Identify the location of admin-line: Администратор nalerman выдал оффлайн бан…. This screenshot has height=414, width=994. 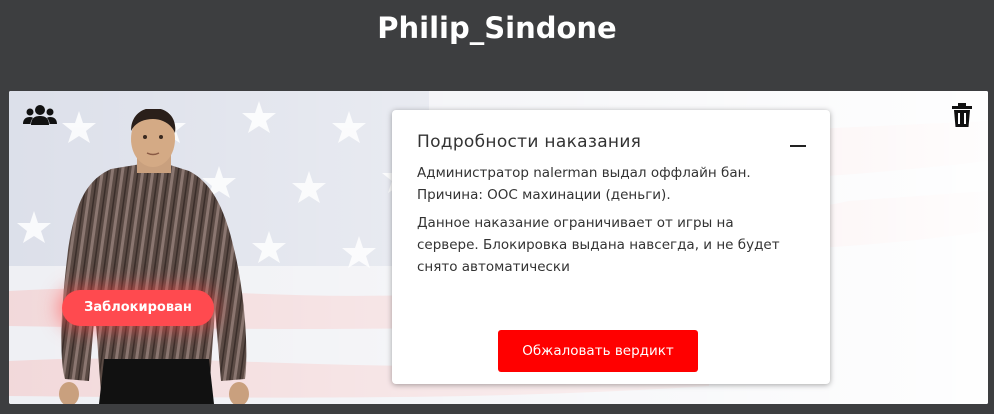
(584, 173).